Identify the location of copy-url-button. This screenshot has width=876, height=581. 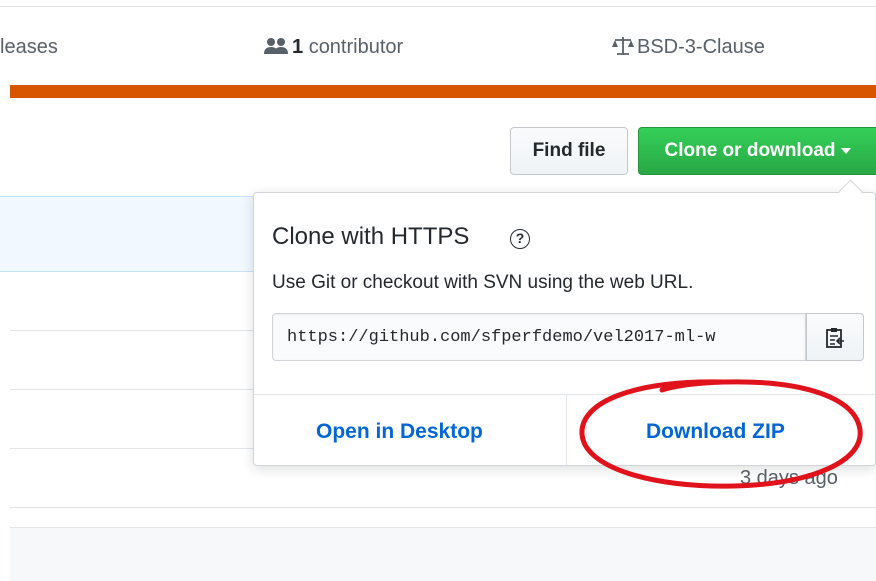
(835, 337).